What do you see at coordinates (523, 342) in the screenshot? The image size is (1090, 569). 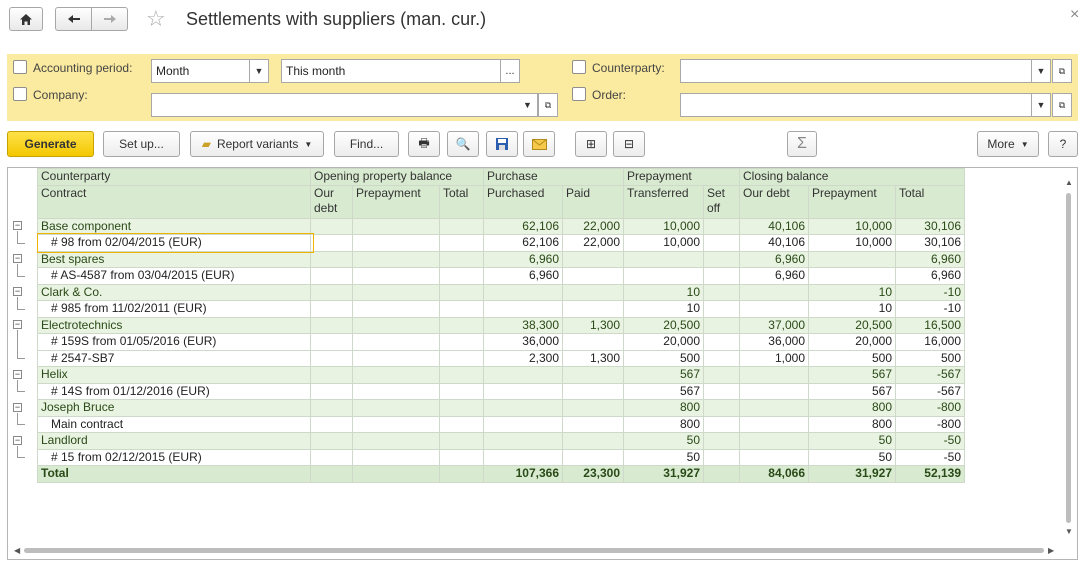 I see `cell-purchased: 36,000` at bounding box center [523, 342].